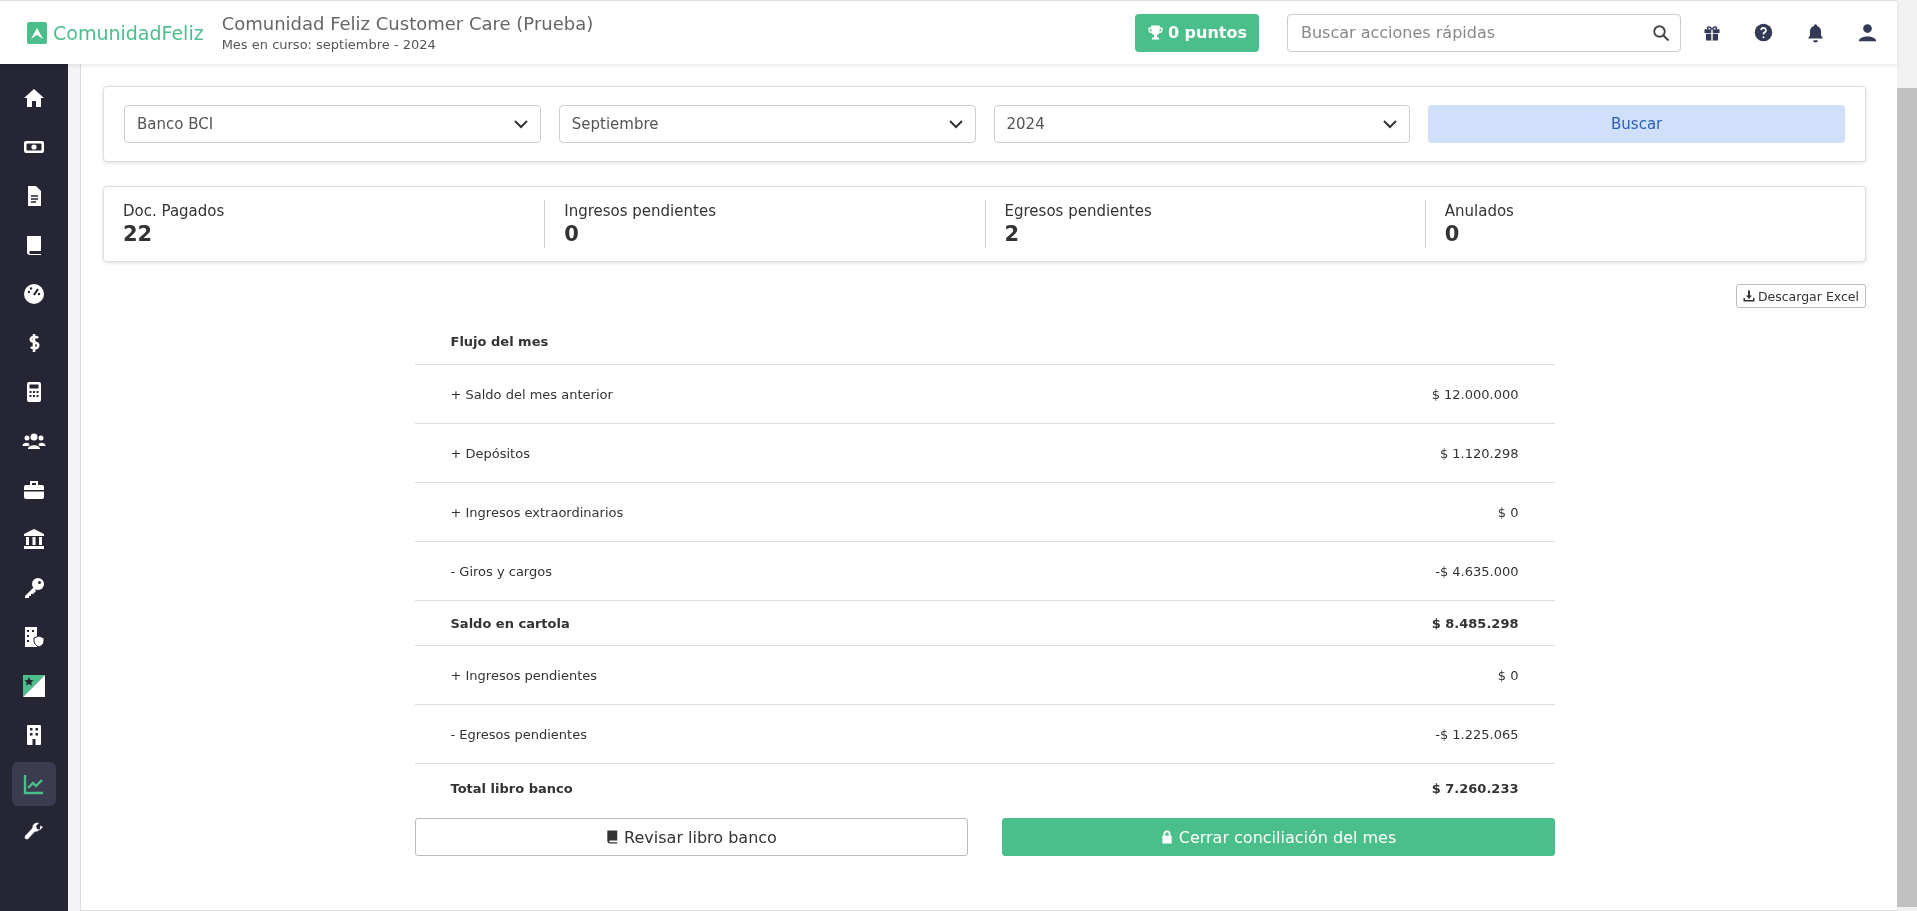  Describe the element at coordinates (523, 675) in the screenshot. I see `row-label: + Ingresos pendientes` at that location.